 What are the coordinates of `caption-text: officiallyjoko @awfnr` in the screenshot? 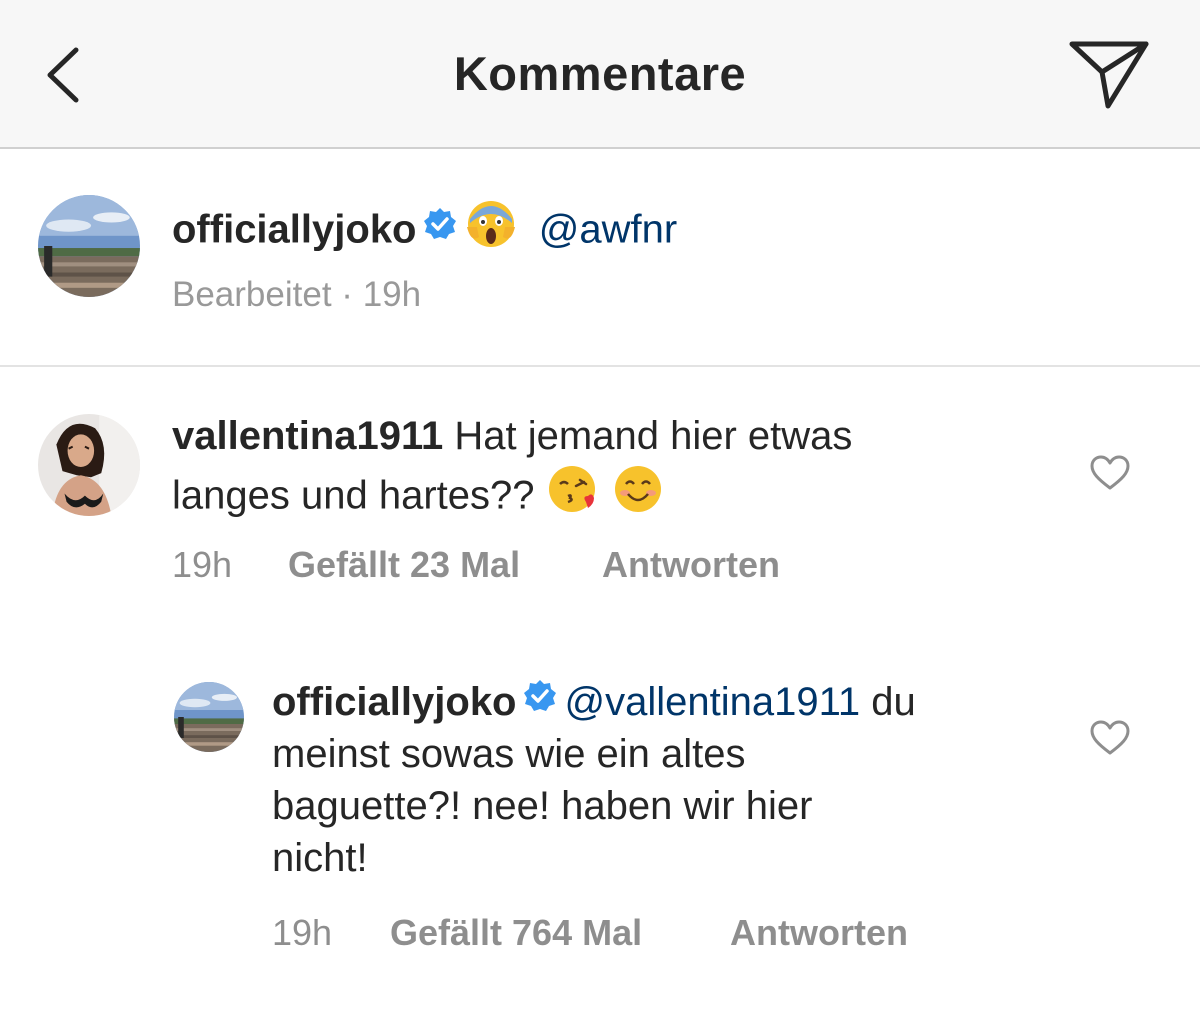 It's located at (424, 232).